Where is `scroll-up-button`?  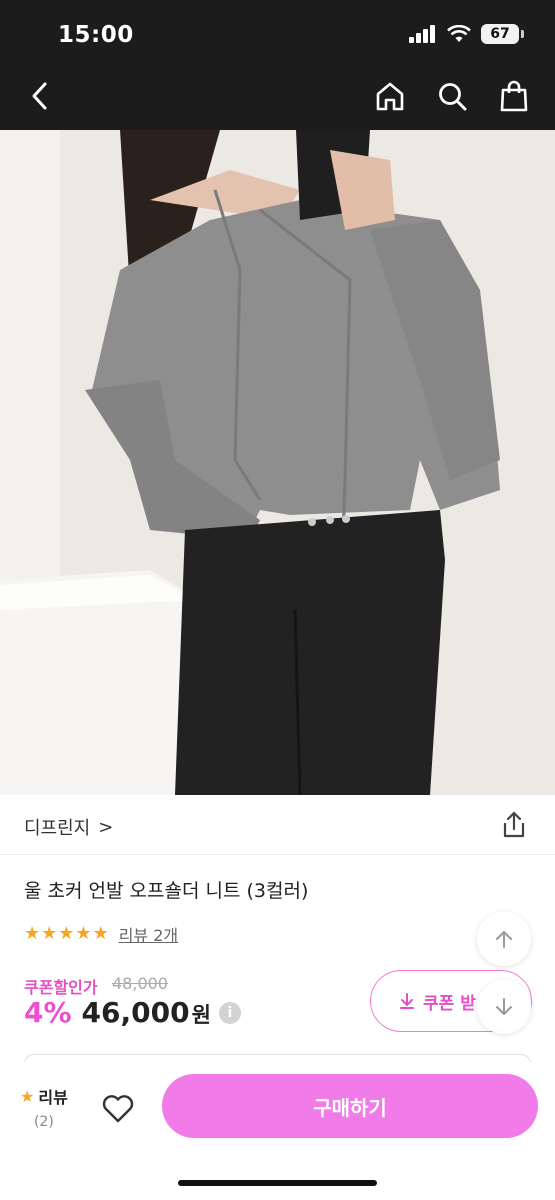
scroll-up-button is located at coordinates (504, 939).